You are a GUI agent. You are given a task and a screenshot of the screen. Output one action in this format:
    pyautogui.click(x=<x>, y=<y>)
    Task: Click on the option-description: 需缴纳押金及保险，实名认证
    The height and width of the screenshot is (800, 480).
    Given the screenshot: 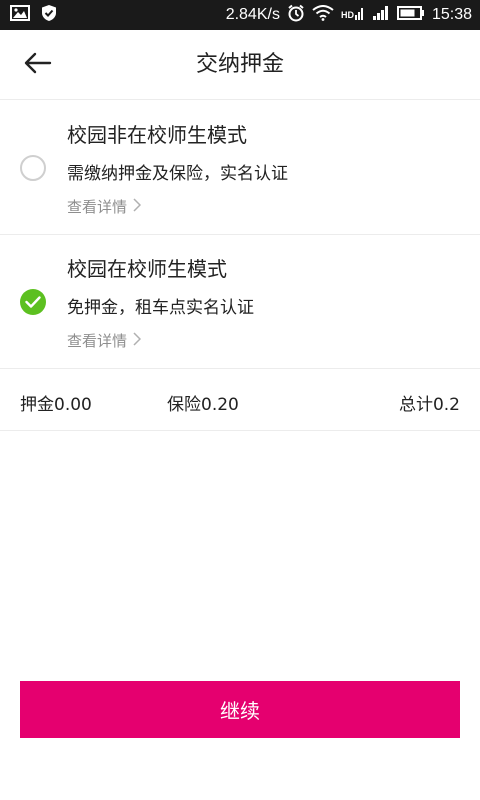 What is the action you would take?
    pyautogui.click(x=177, y=174)
    